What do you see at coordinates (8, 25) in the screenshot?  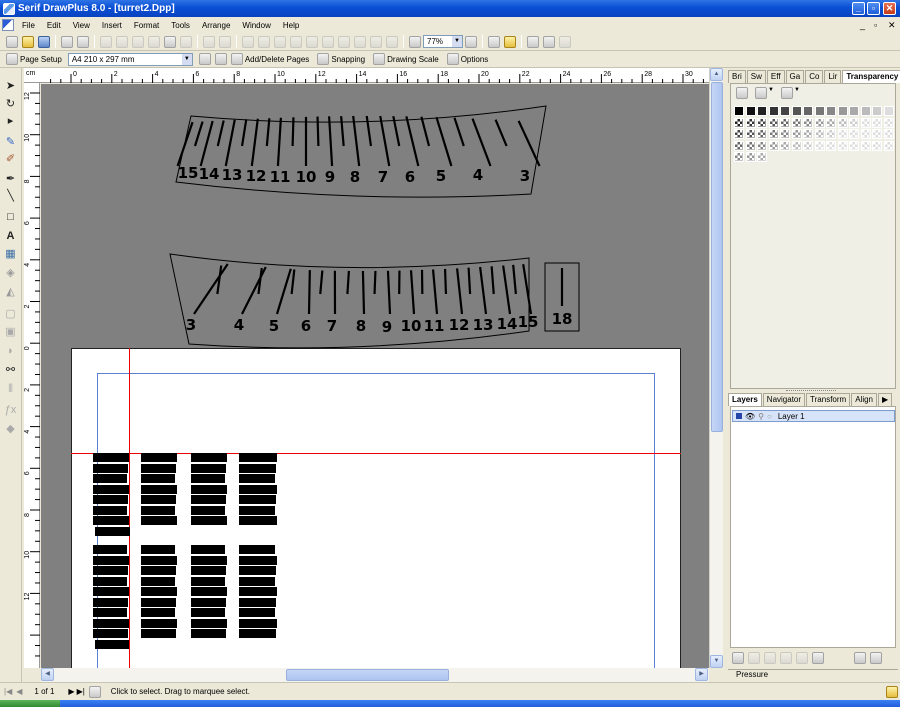 I see `document-icon` at bounding box center [8, 25].